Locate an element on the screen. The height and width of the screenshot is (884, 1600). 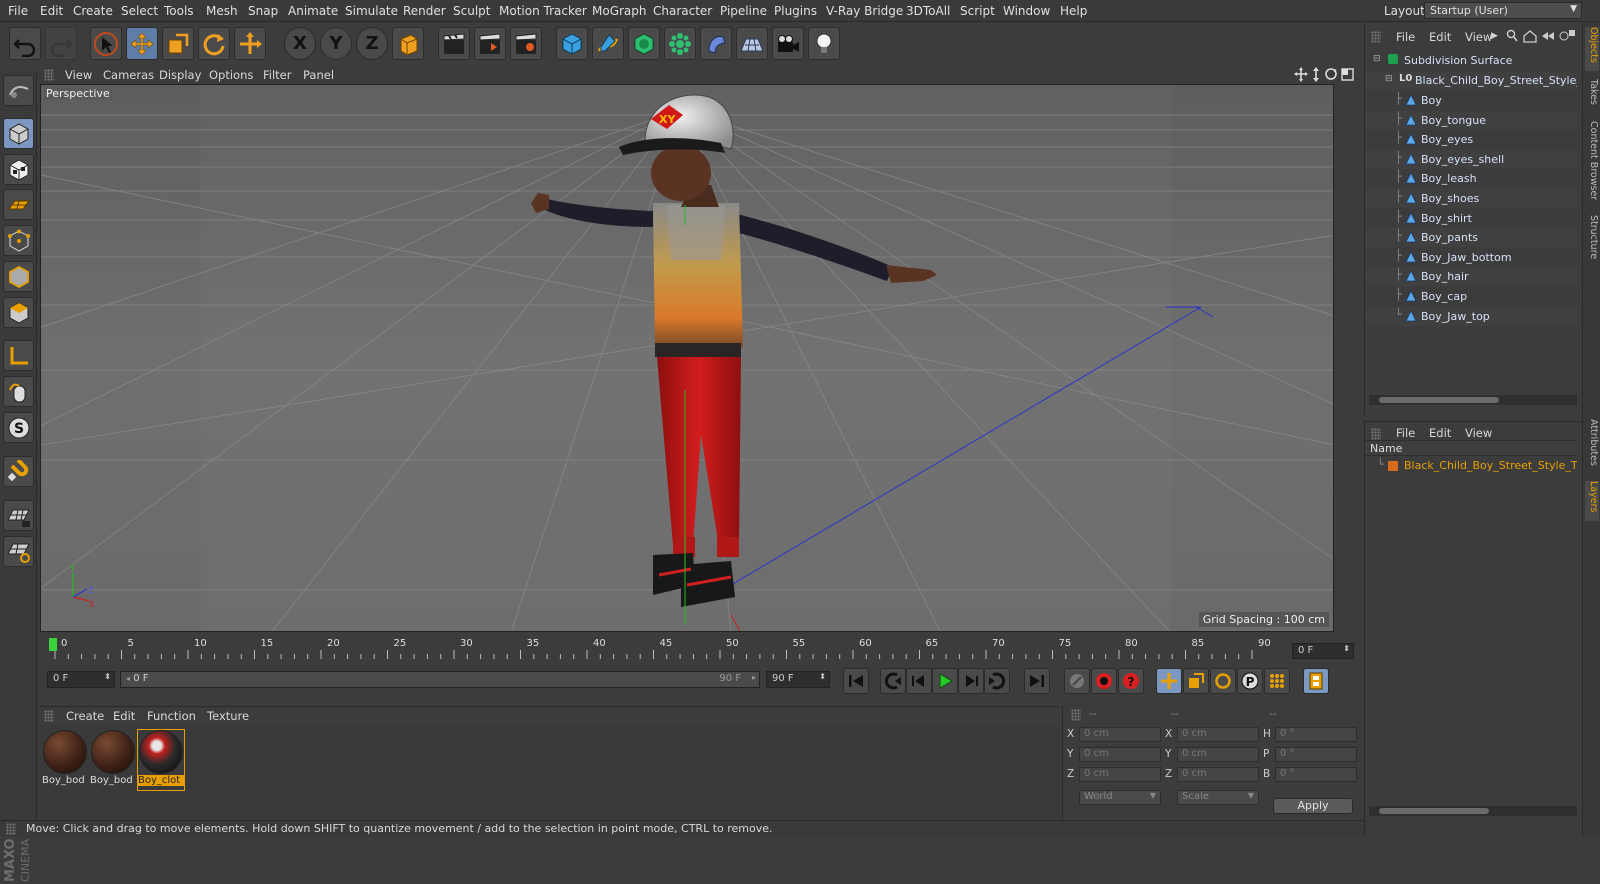
object-row-child: ├ Boy_leash is located at coordinates (1471, 178).